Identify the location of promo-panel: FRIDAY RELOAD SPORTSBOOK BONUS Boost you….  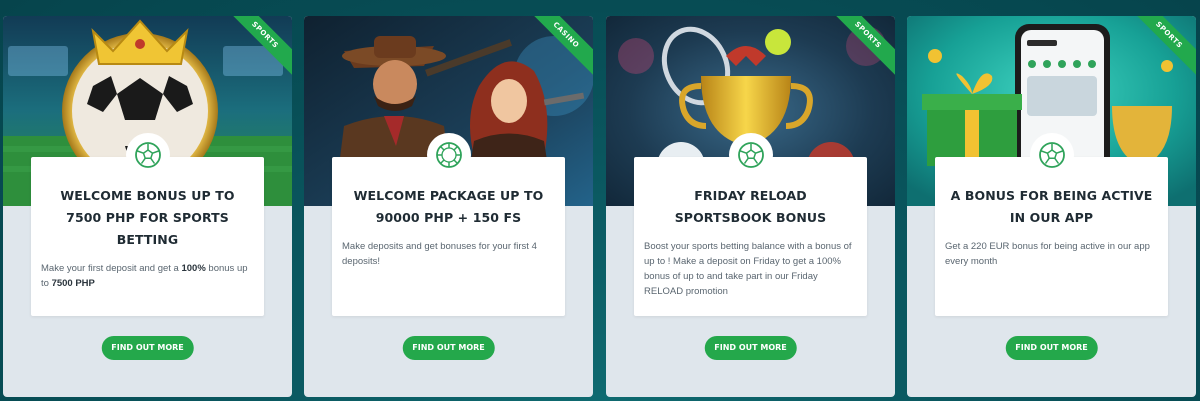
(750, 224).